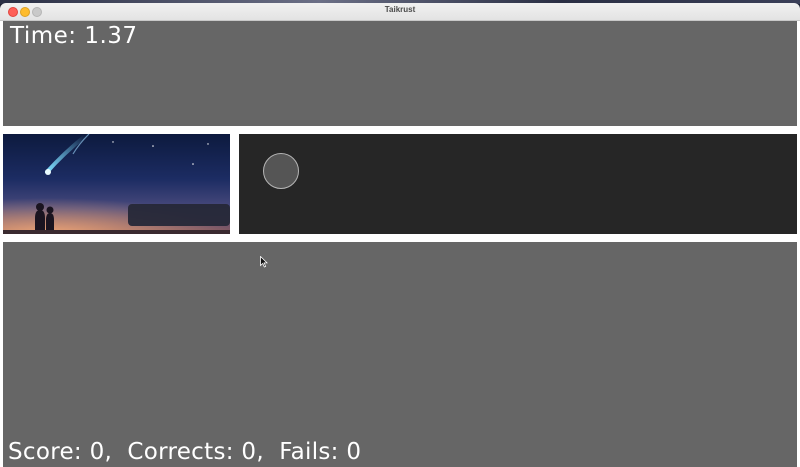  Describe the element at coordinates (43, 36) in the screenshot. I see `time-label: Time:` at that location.